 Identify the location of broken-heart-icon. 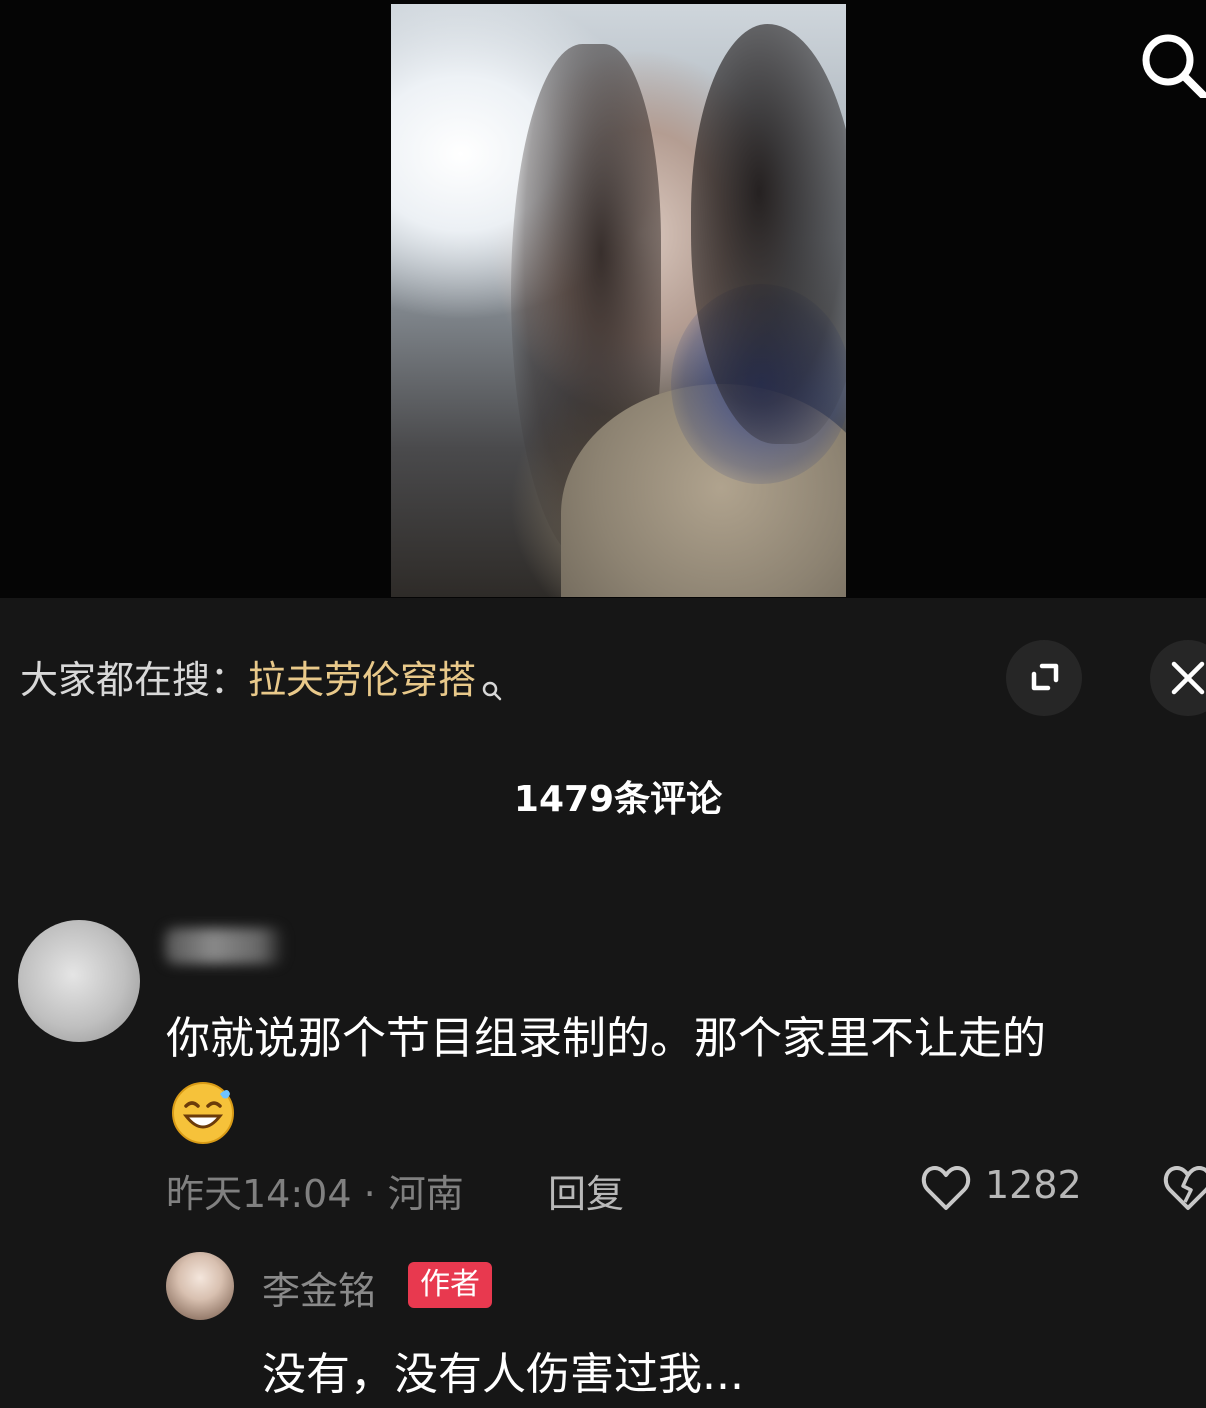
(1182, 1188).